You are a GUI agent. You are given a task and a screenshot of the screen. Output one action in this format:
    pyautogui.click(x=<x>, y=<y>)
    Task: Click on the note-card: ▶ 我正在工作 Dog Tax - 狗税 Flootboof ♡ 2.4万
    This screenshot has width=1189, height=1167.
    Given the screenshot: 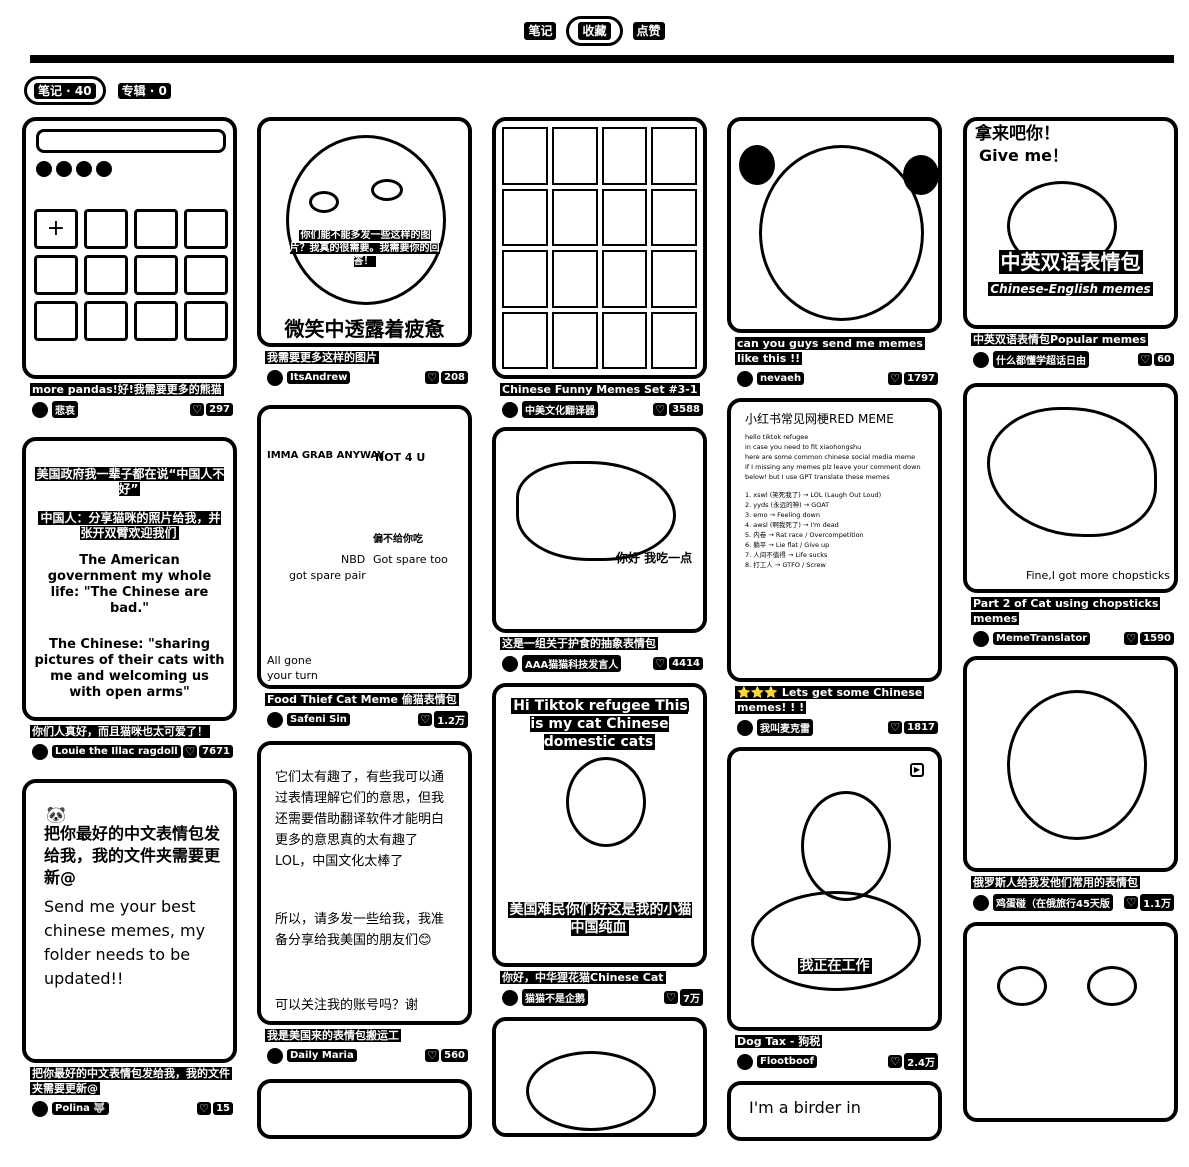 What is the action you would take?
    pyautogui.click(x=835, y=909)
    